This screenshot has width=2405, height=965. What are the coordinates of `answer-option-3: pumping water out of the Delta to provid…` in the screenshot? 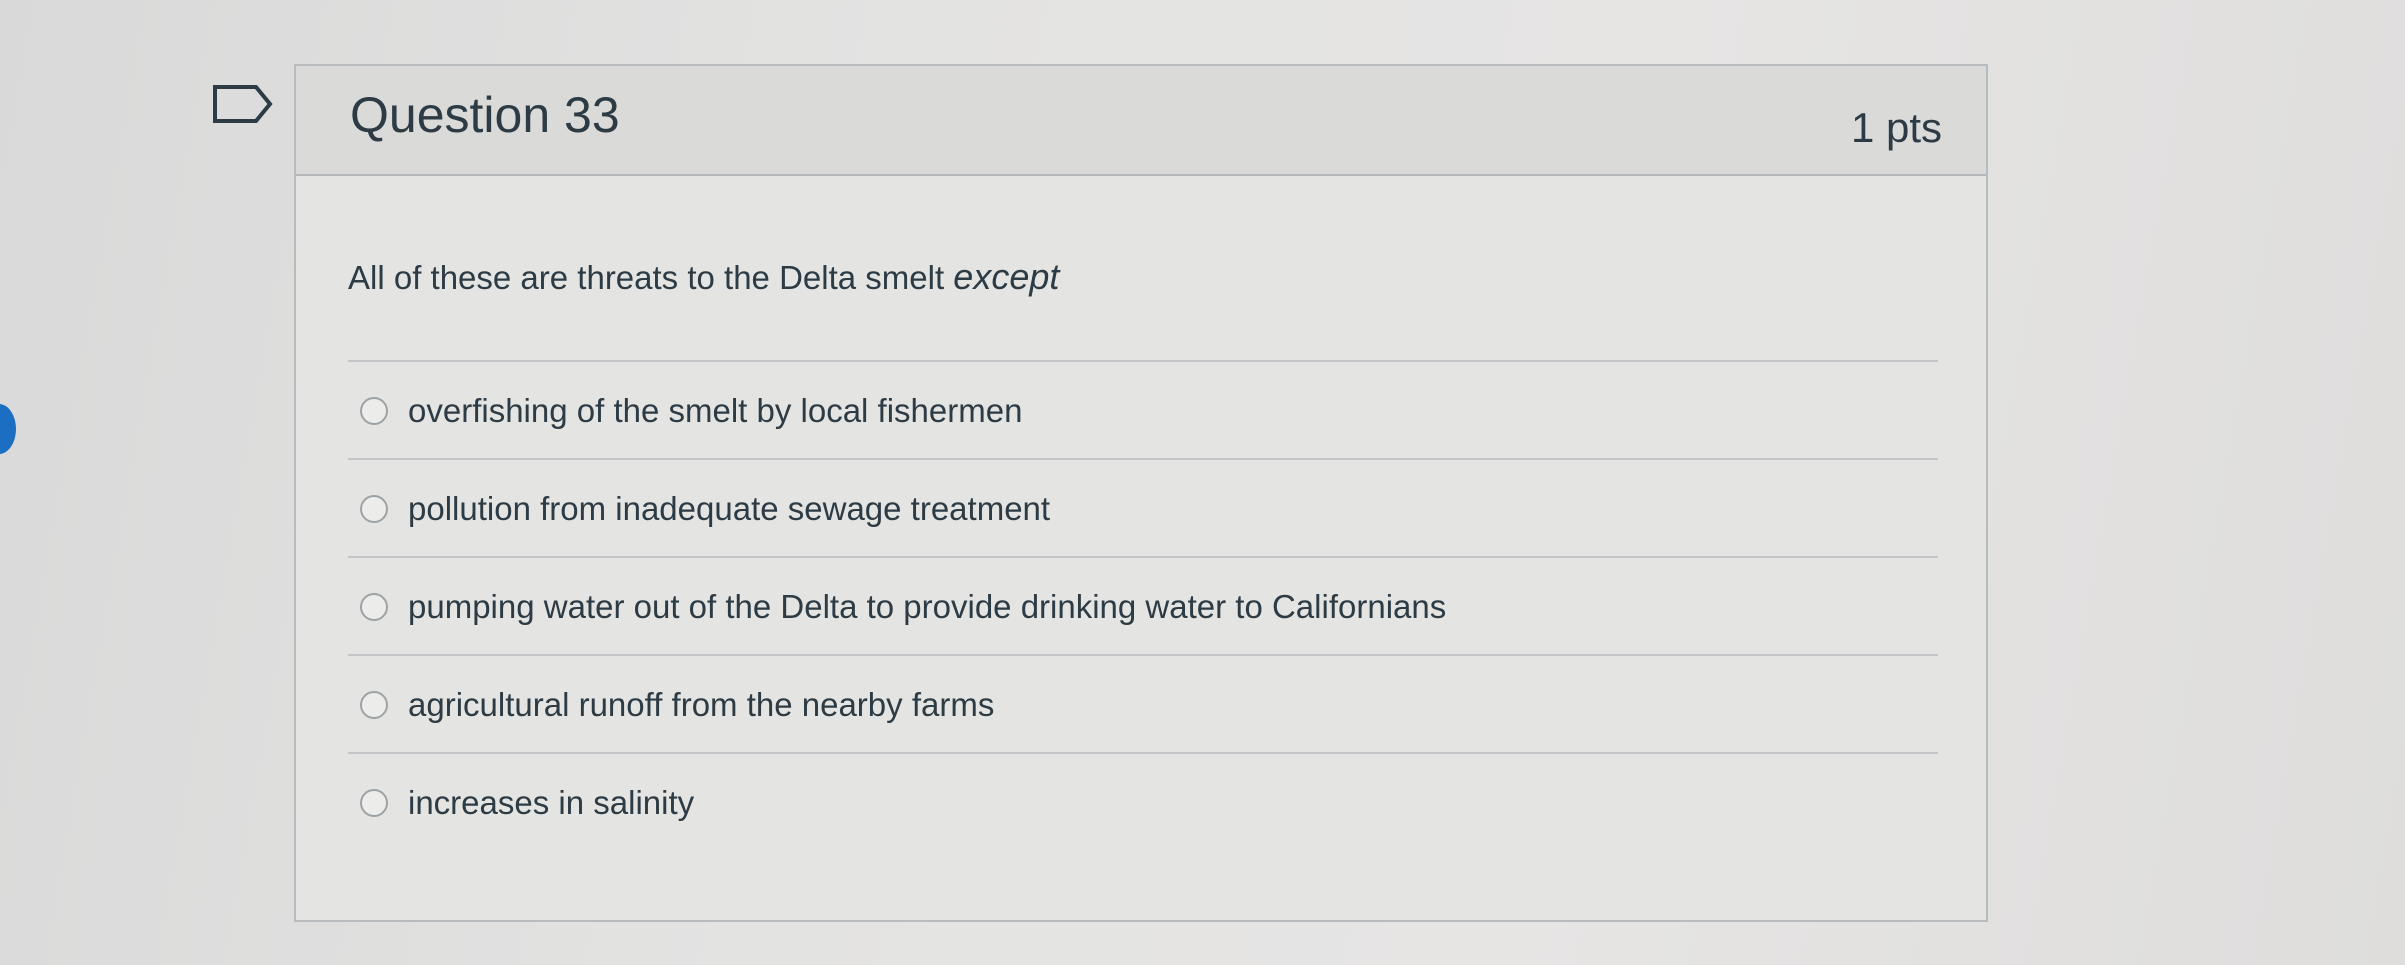 It's located at (1143, 607).